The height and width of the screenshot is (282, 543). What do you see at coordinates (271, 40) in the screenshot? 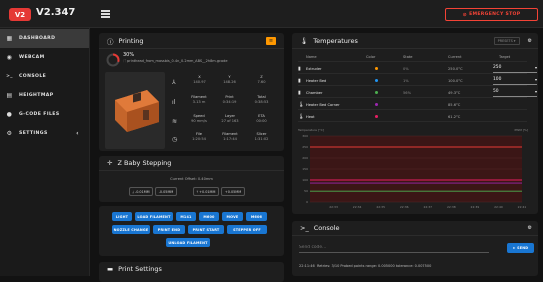
I see `settings-button: ≡` at bounding box center [271, 40].